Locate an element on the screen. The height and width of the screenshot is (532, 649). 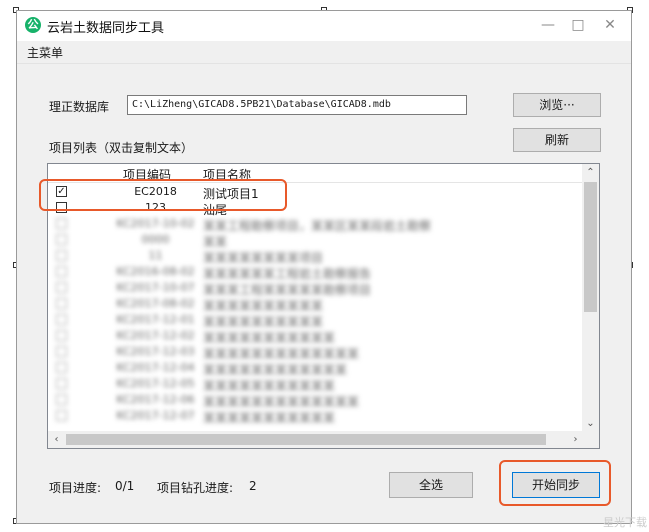
close-icon: ✕ is located at coordinates (610, 25).